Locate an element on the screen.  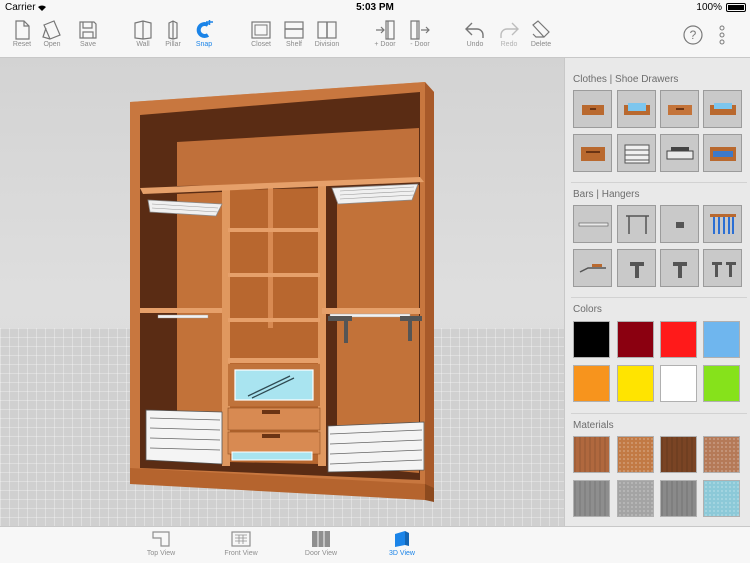
tab-top-view: Top View is located at coordinates (161, 546).